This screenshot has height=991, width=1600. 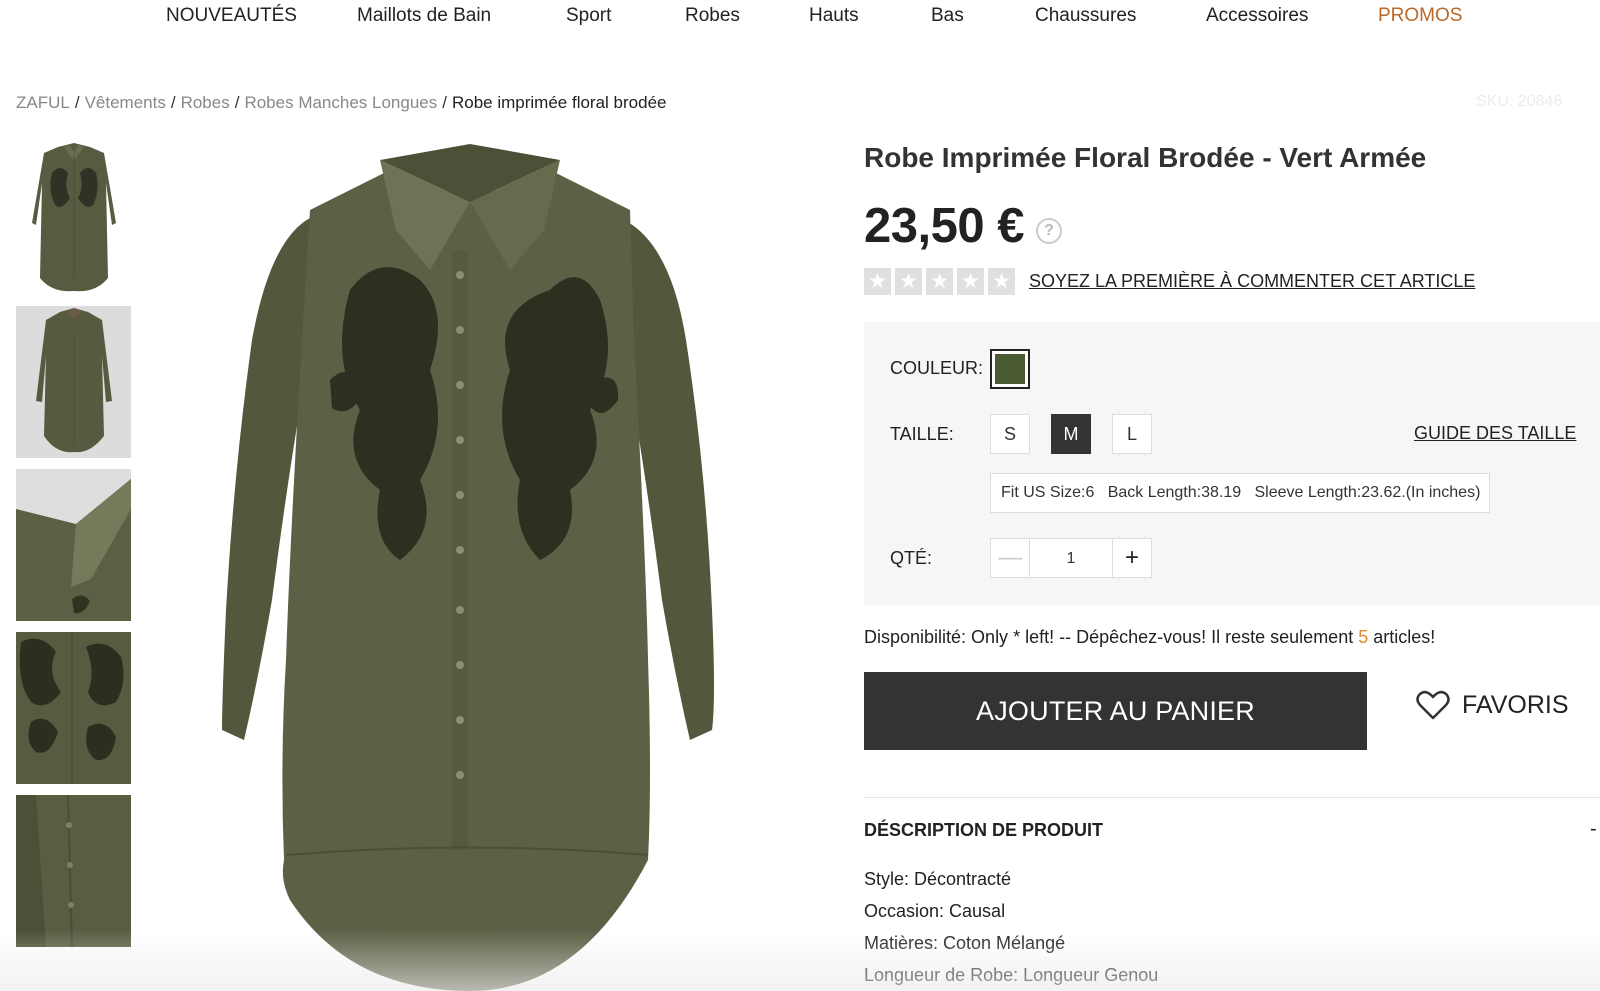 I want to click on breadcrumb-link-robes-manches-longues: Robes Manches Longues, so click(x=340, y=102).